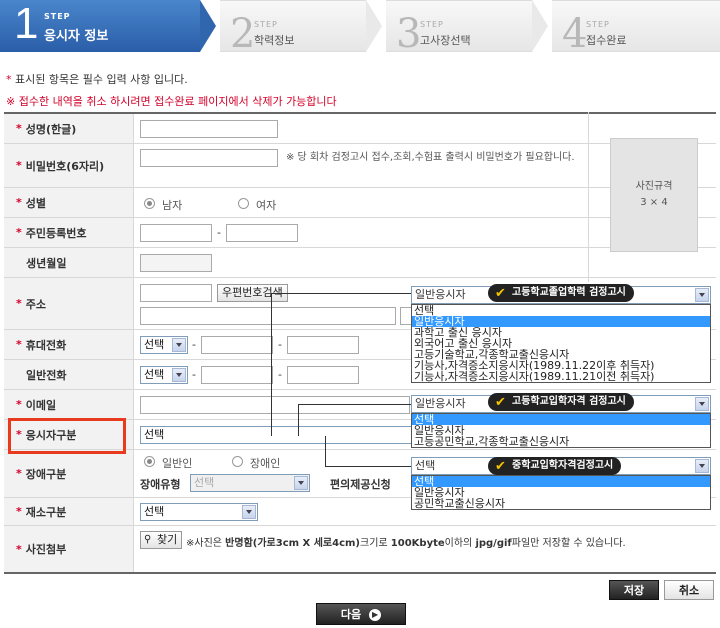 This screenshot has width=720, height=628. What do you see at coordinates (634, 590) in the screenshot?
I see `save-button: 저장` at bounding box center [634, 590].